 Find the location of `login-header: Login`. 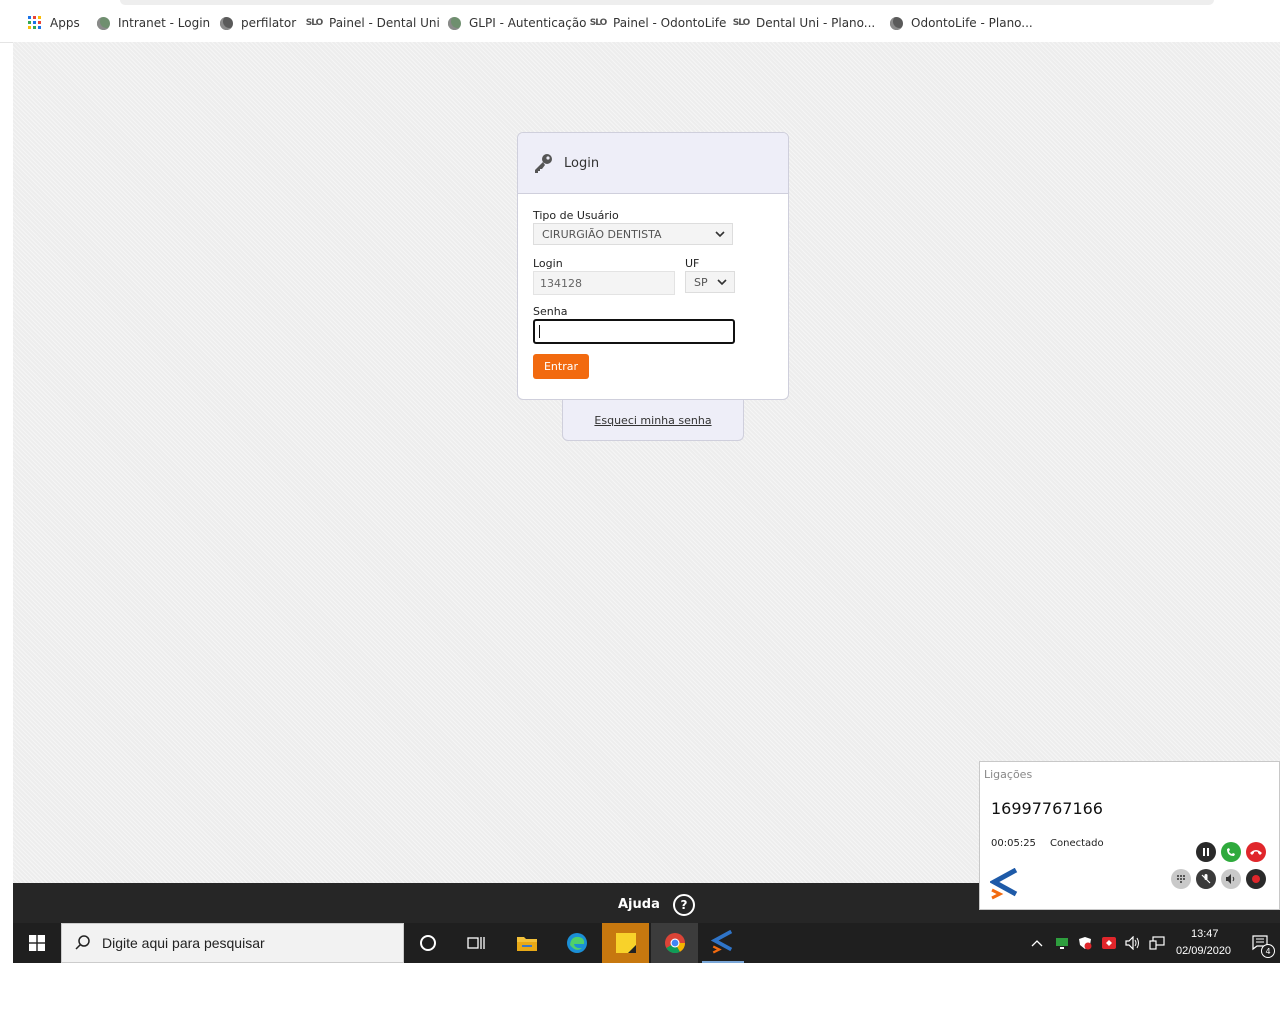

login-header: Login is located at coordinates (653, 163).